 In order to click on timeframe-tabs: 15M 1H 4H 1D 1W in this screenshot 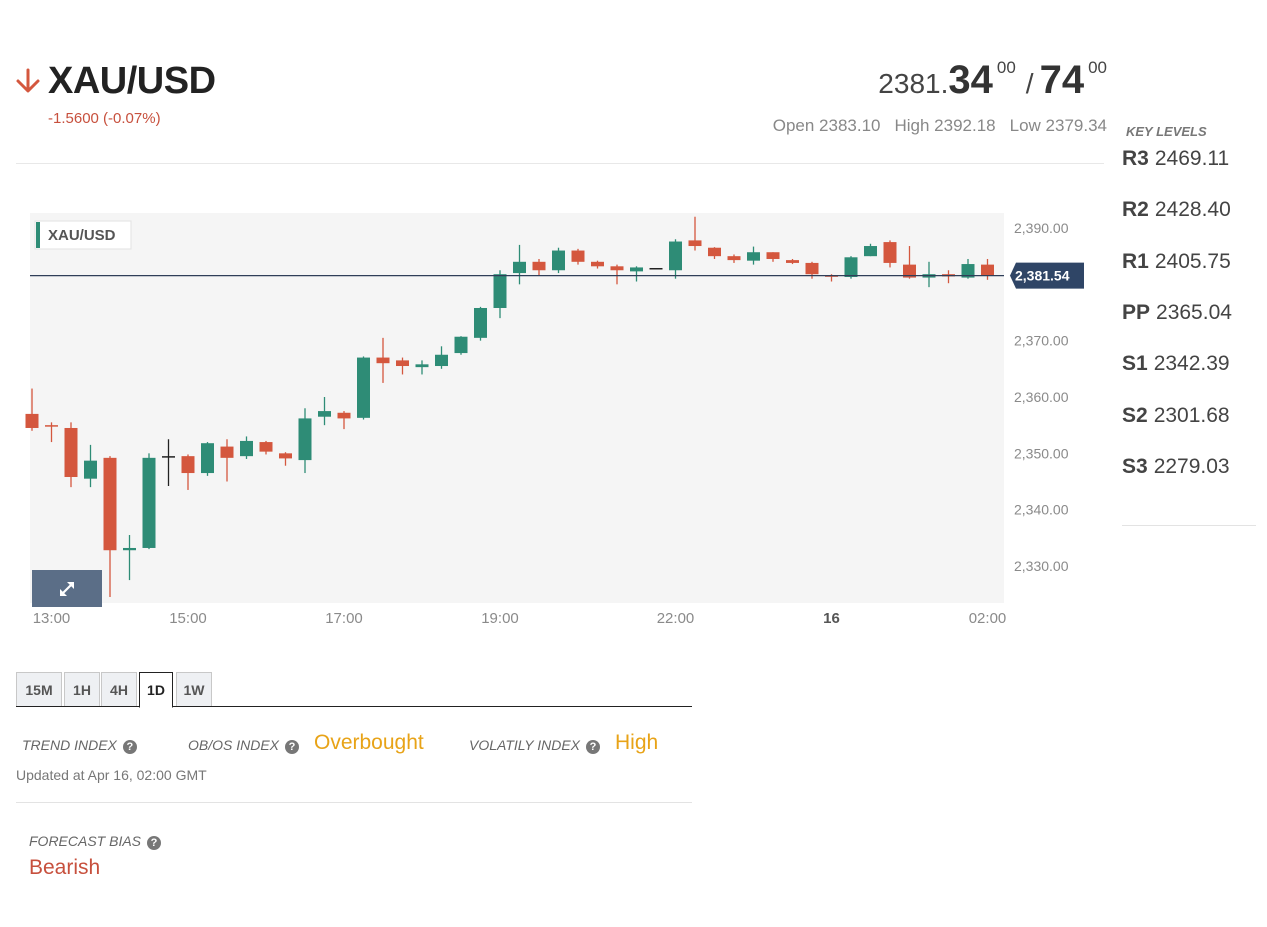, I will do `click(354, 690)`.